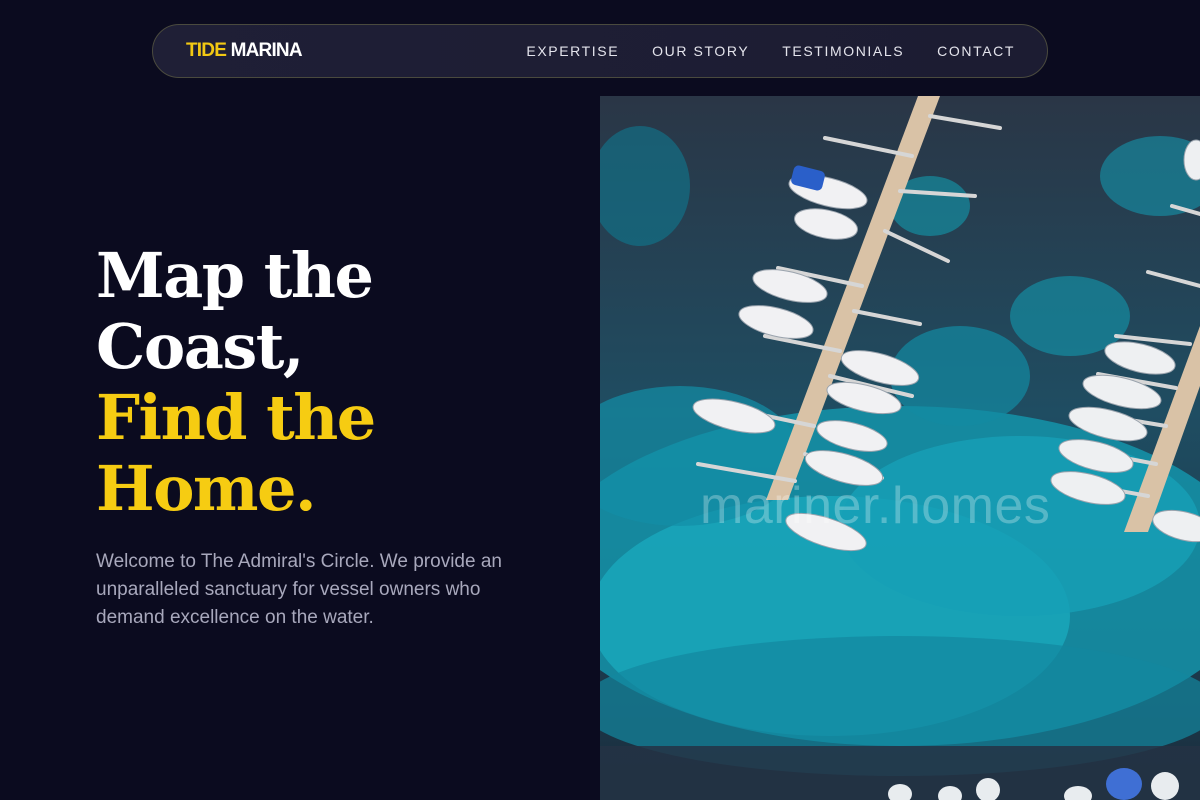 This screenshot has width=1200, height=800. I want to click on headline-line-4: Home., so click(206, 488).